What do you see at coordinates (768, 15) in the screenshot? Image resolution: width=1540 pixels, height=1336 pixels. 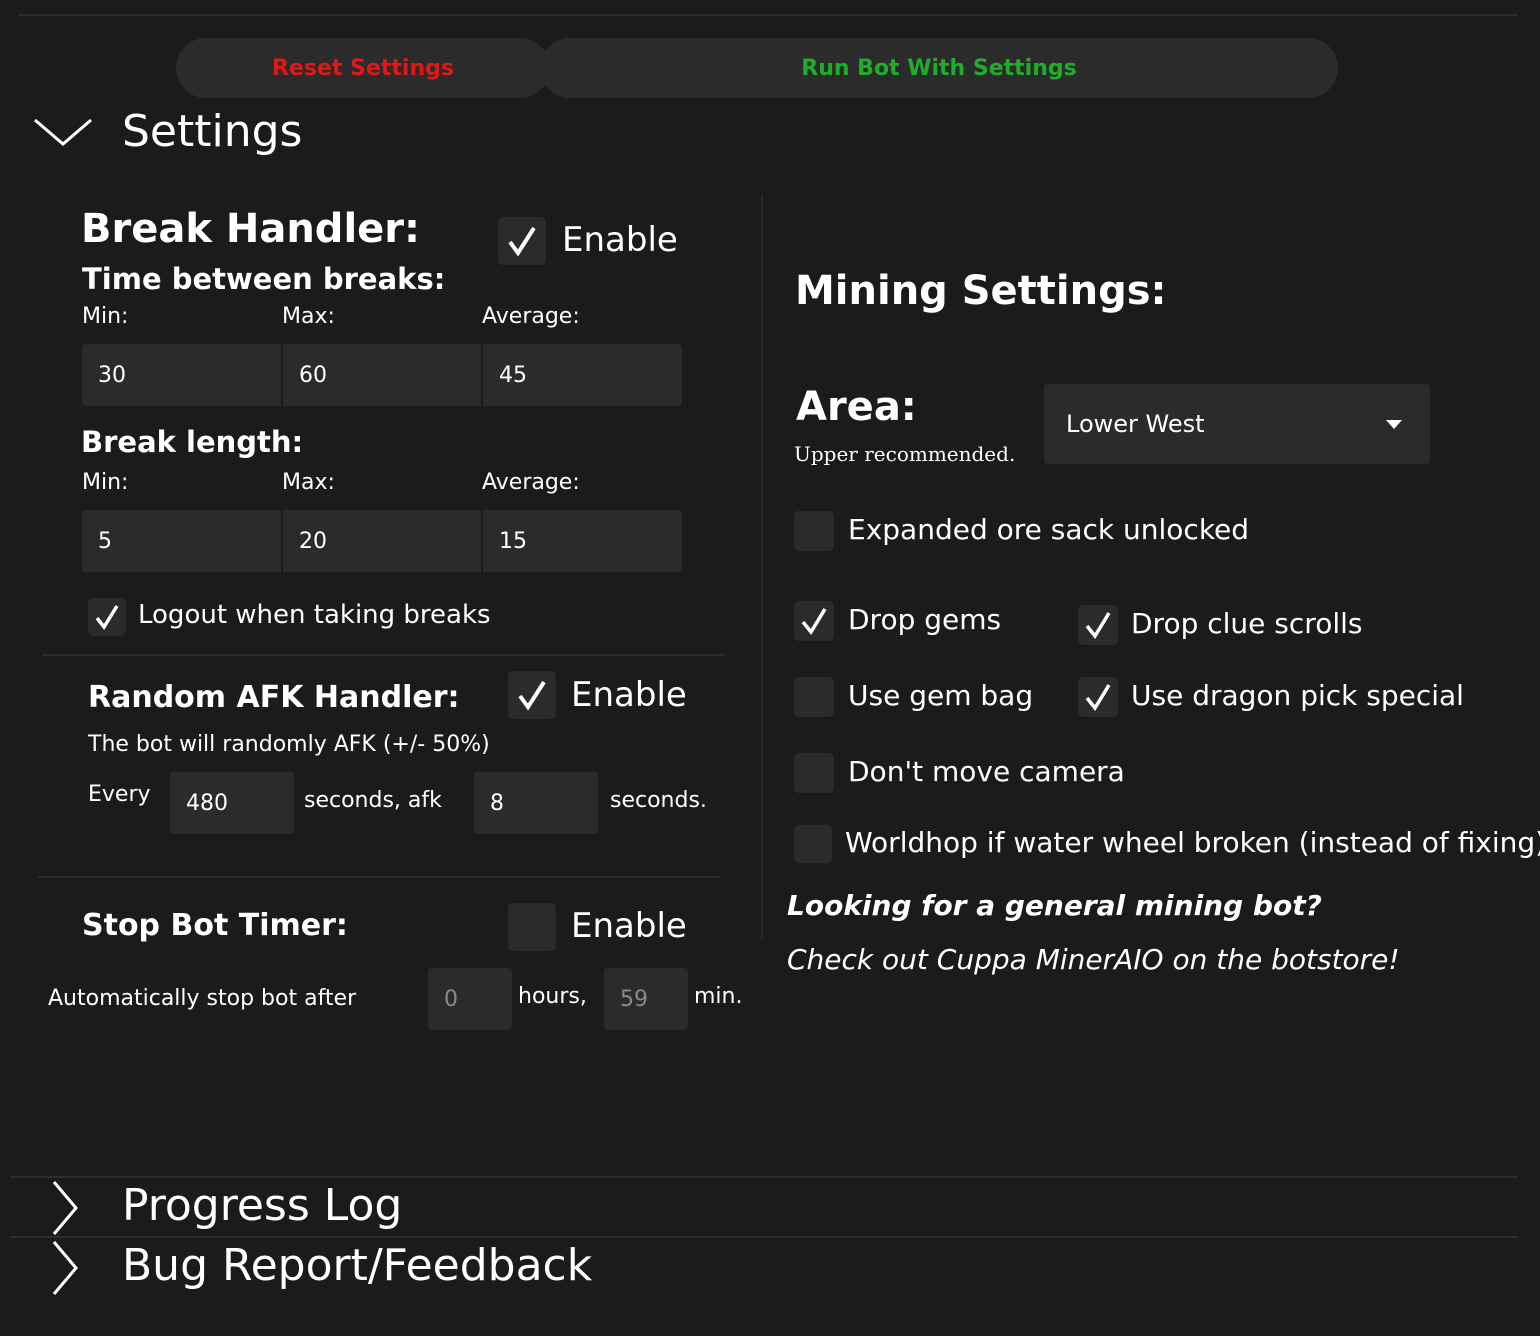 I see `top-divider` at bounding box center [768, 15].